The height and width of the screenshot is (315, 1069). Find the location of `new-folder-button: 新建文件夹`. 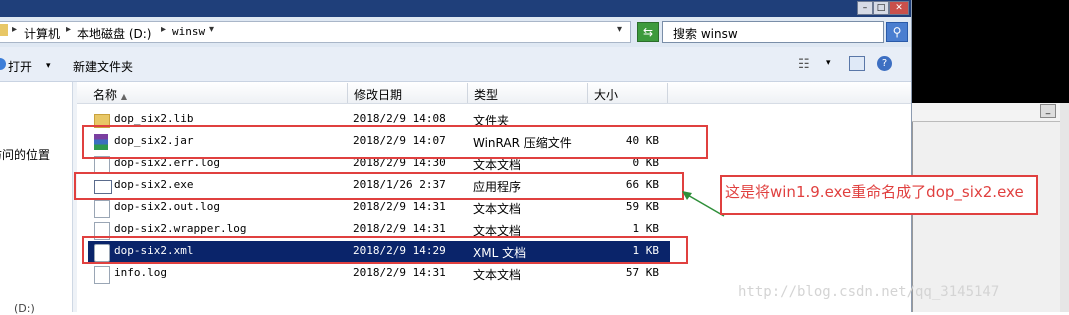

new-folder-button: 新建文件夹 is located at coordinates (103, 66).